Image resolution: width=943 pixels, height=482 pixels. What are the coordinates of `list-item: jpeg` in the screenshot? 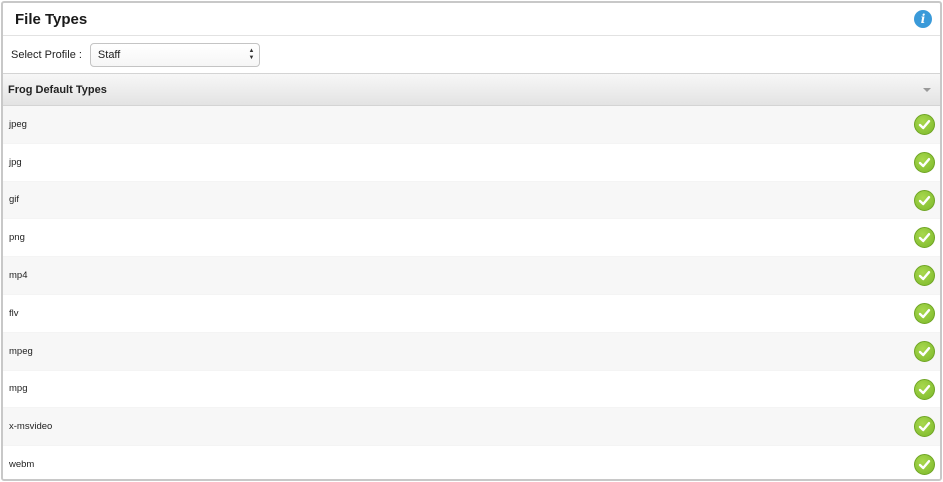 It's located at (471, 125).